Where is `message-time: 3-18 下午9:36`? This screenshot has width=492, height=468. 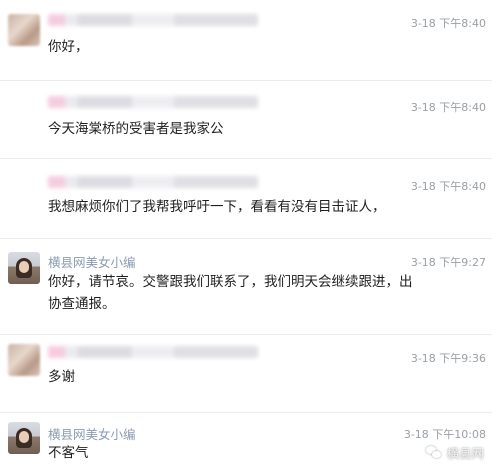 message-time: 3-18 下午9:36 is located at coordinates (448, 358).